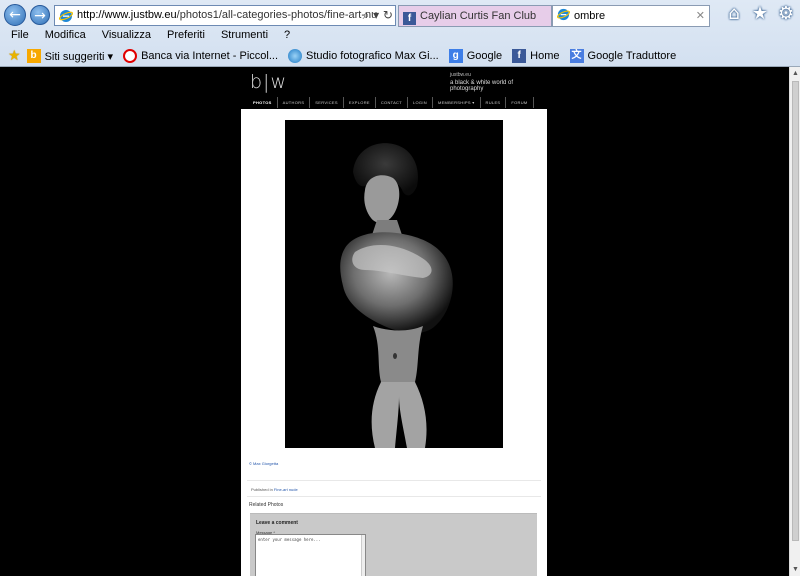  Describe the element at coordinates (520, 102) in the screenshot. I see `nav-forum: FORUM` at that location.